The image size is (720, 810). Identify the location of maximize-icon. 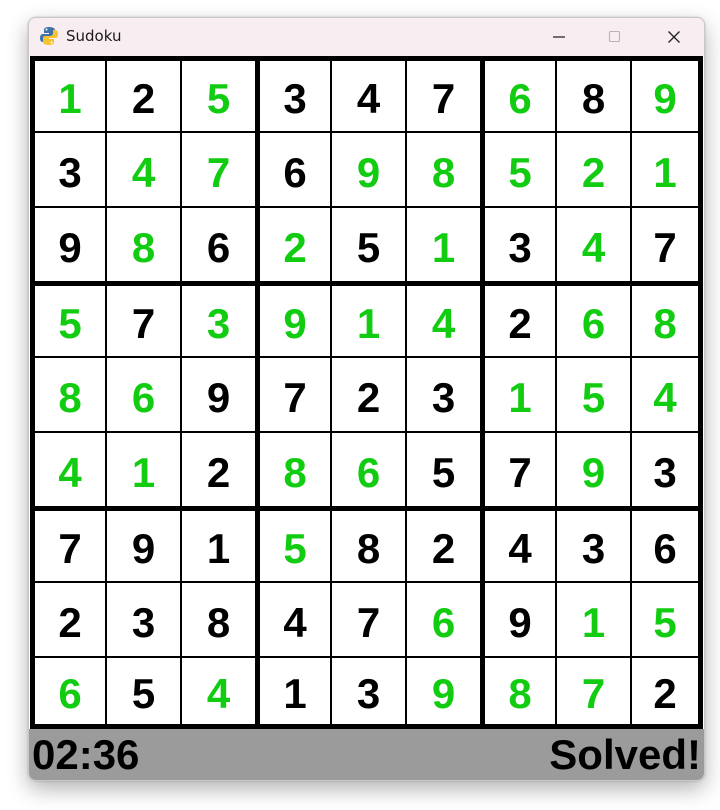
(614, 36).